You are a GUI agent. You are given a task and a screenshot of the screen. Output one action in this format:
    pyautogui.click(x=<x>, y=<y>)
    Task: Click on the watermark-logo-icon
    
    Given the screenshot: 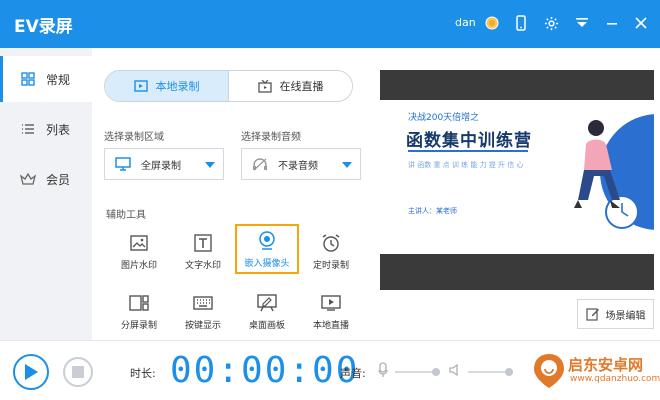 What is the action you would take?
    pyautogui.click(x=549, y=371)
    